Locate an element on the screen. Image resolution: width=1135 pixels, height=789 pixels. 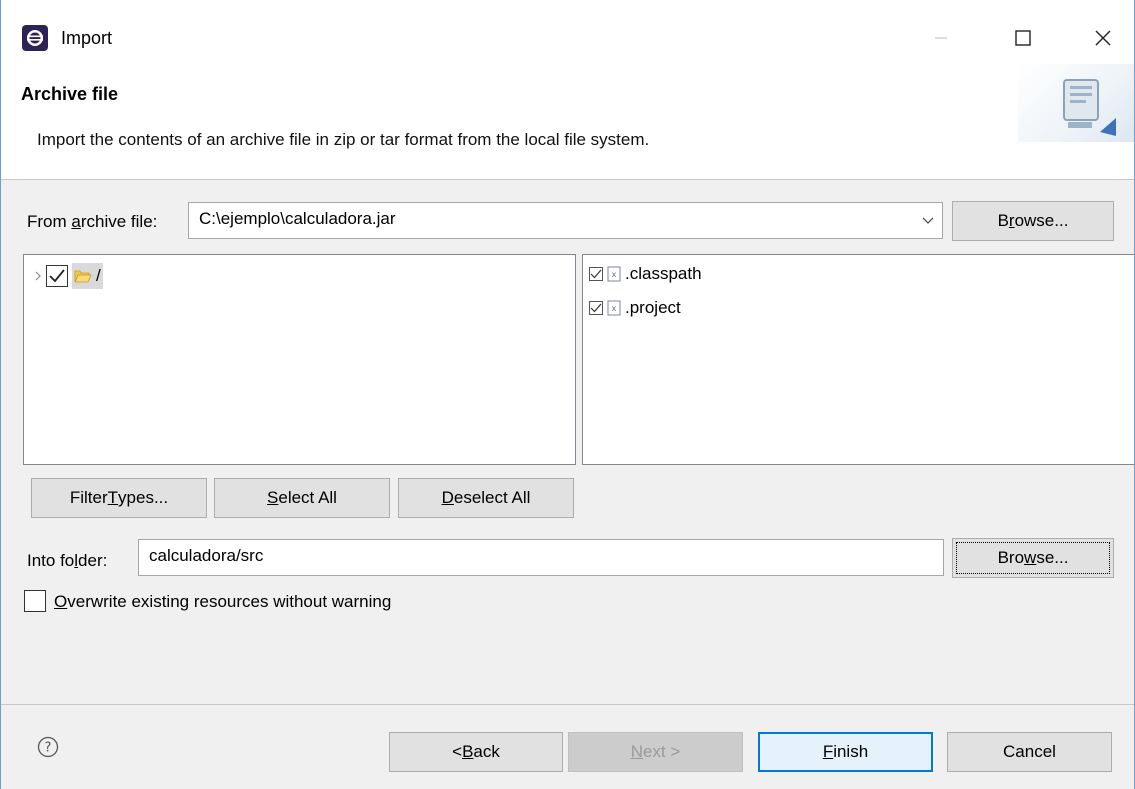
archive-file-label: From archive file: is located at coordinates (92, 221).